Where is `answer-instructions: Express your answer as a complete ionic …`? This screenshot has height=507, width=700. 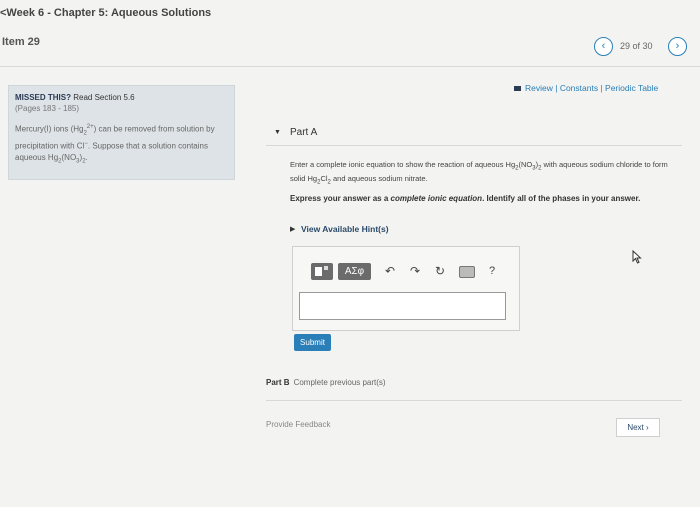
answer-instructions: Express your answer as a complete ionic … is located at coordinates (465, 198).